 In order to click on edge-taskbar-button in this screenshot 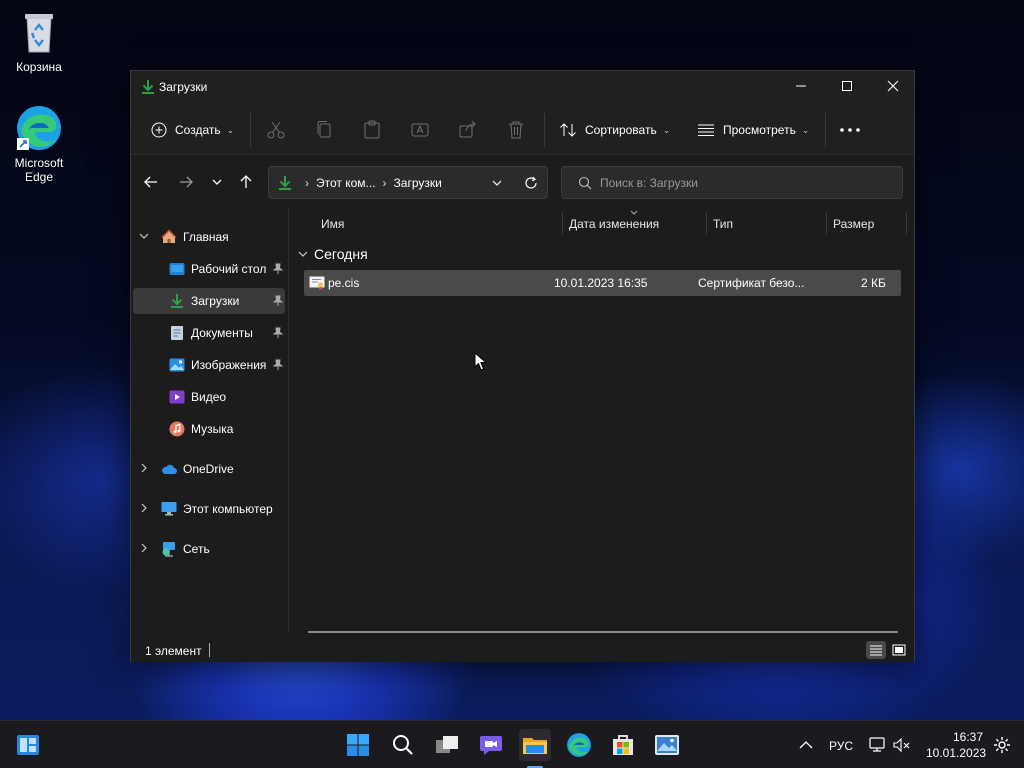, I will do `click(579, 745)`.